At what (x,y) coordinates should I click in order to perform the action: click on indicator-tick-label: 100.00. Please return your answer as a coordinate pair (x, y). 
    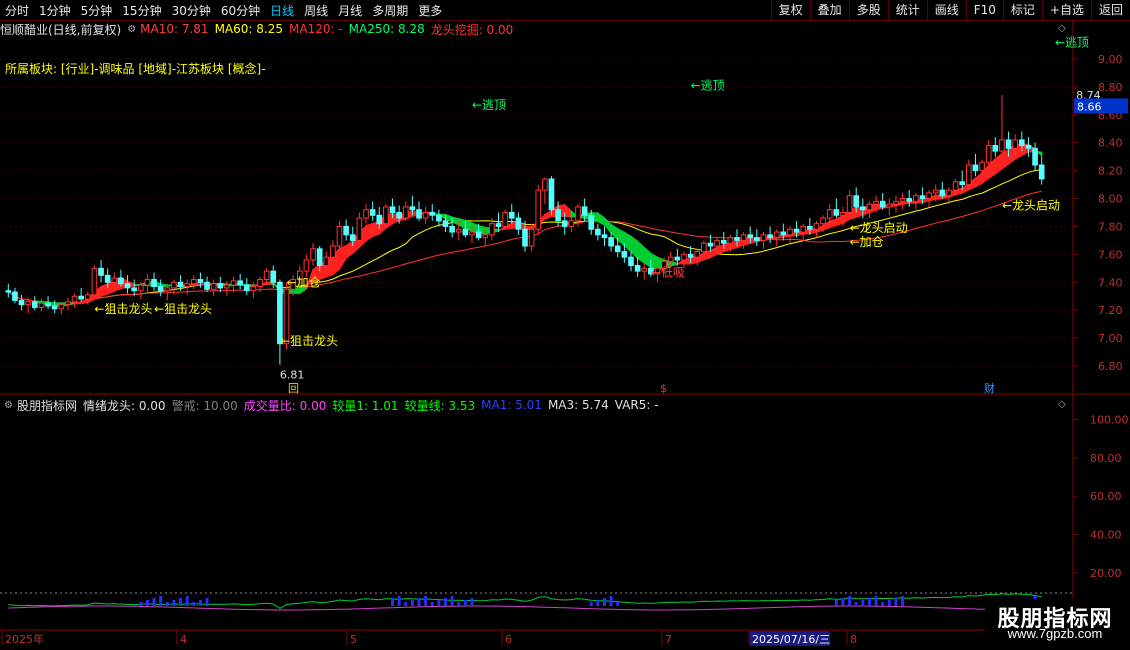
    Looking at the image, I should click on (1109, 420).